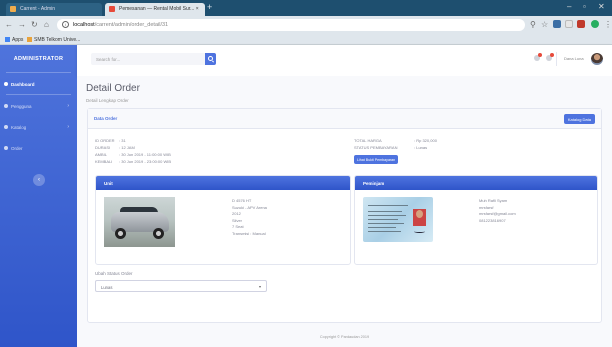  I want to click on borrower-email: mrsfarsf@gmail.com, so click(497, 213).